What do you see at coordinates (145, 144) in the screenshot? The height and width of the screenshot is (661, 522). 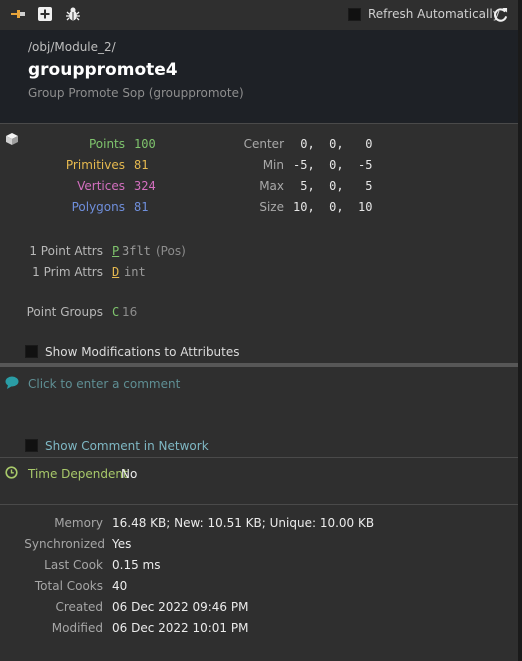 I see `points-value: 100` at bounding box center [145, 144].